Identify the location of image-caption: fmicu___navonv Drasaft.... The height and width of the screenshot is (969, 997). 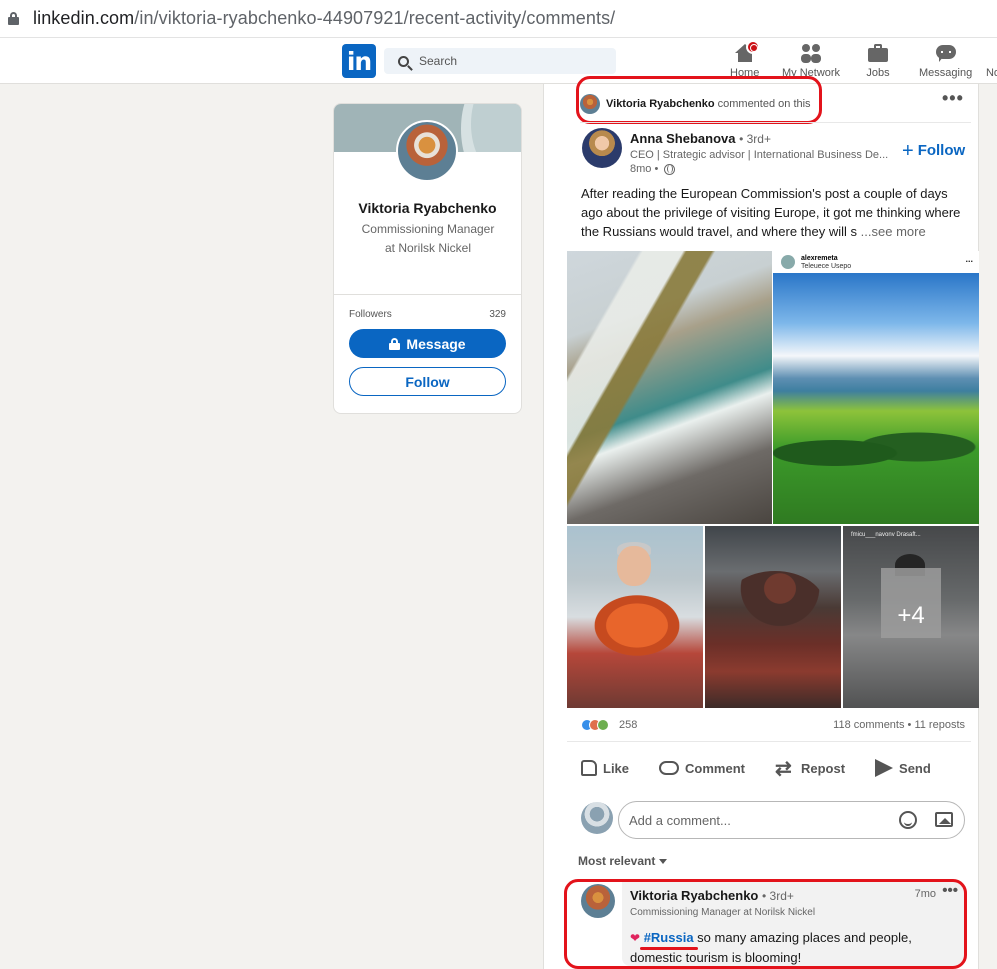
(886, 535).